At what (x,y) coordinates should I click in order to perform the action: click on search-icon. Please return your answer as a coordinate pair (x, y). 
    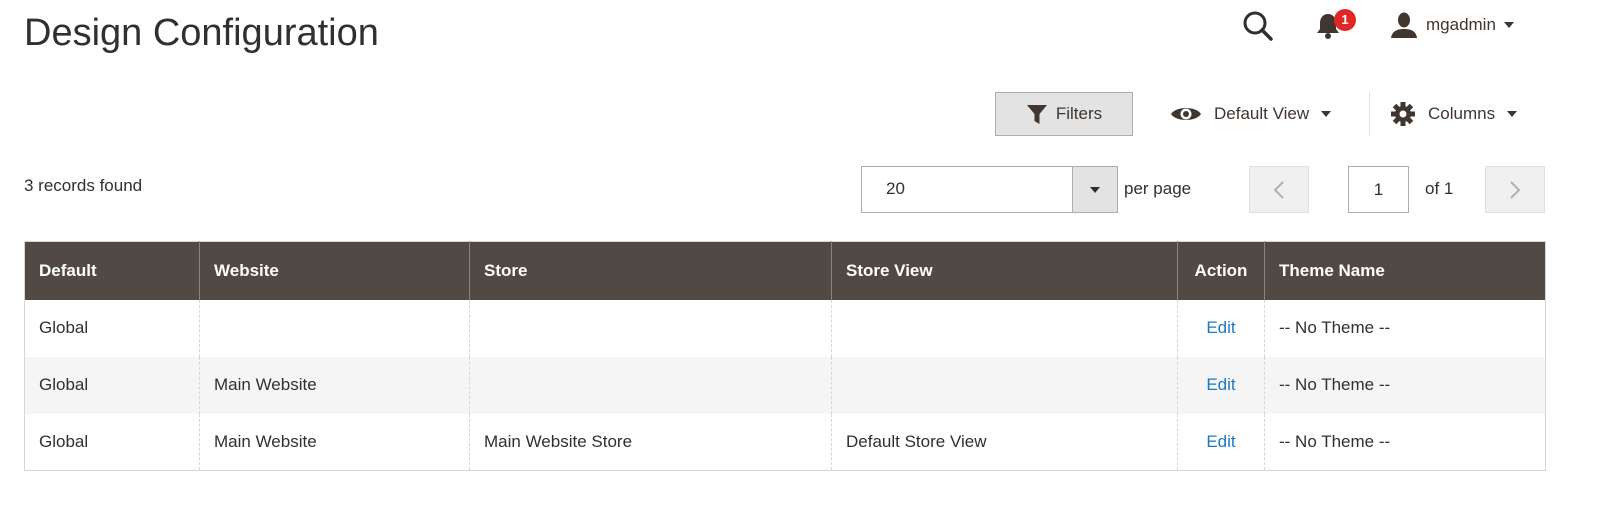
    Looking at the image, I should click on (1258, 26).